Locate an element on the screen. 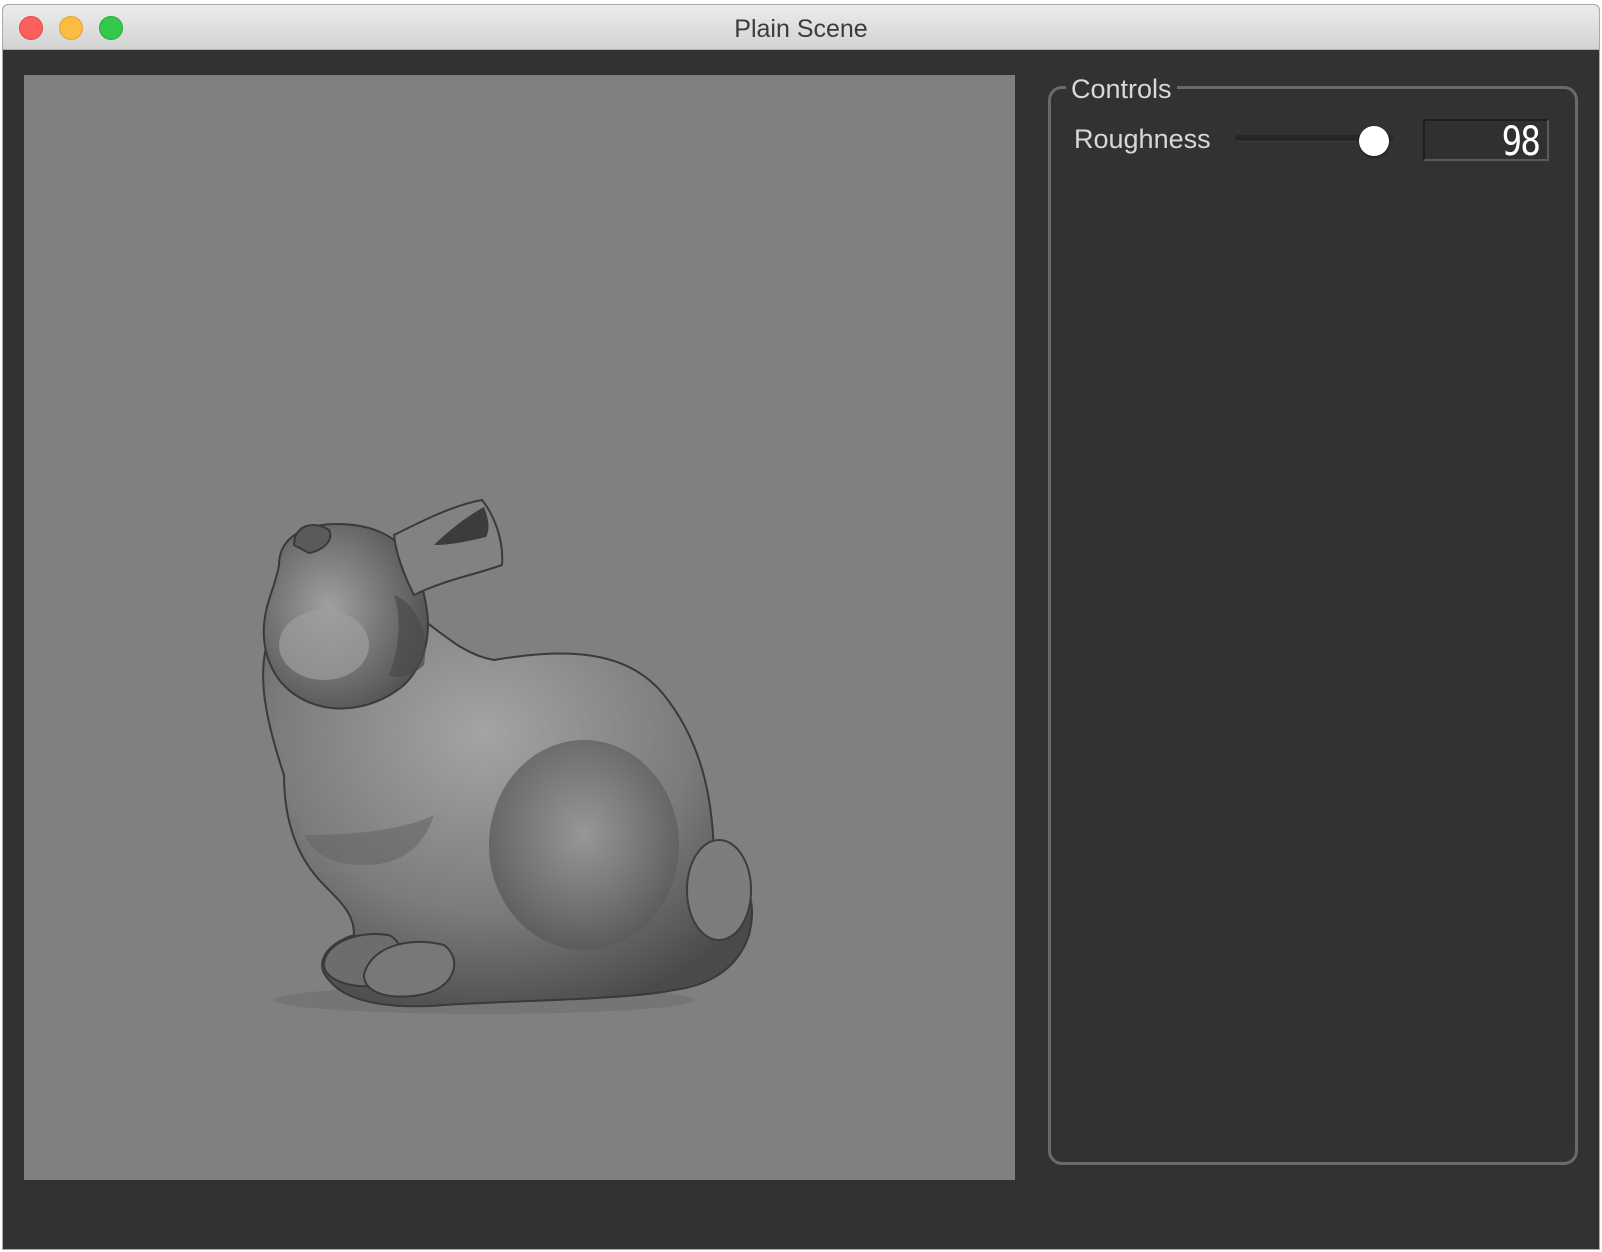 This screenshot has width=1602, height=1252. controls-group-title: Controls is located at coordinates (1121, 89).